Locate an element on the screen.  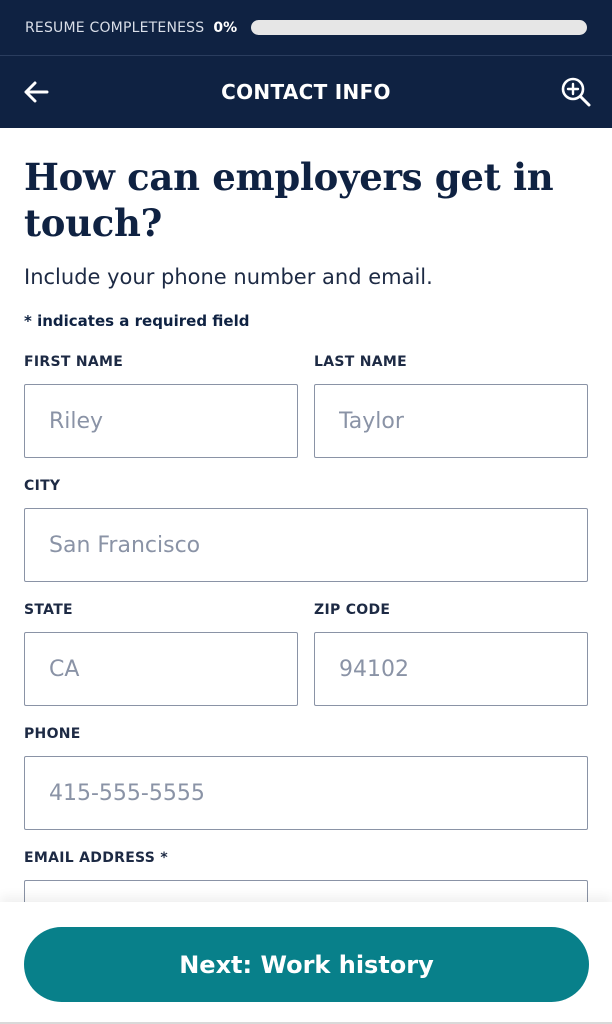
city-row: CITY is located at coordinates (306, 530).